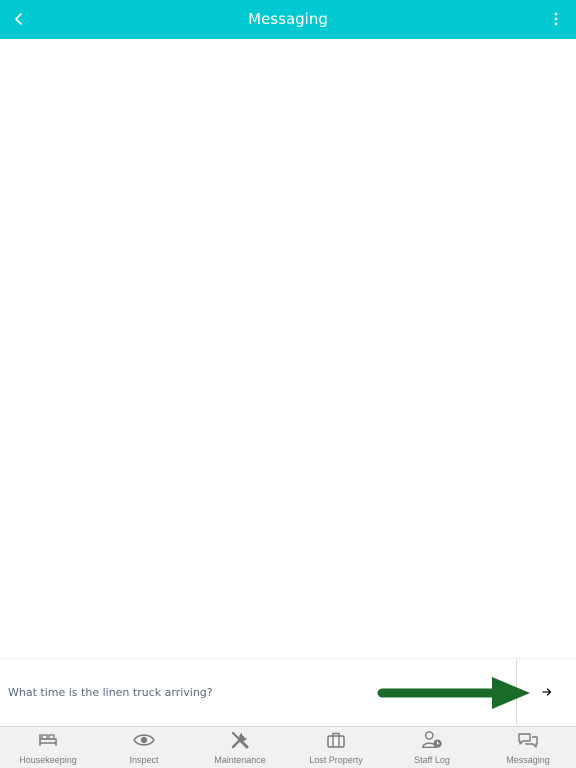  I want to click on arrow-right-icon, so click(546, 692).